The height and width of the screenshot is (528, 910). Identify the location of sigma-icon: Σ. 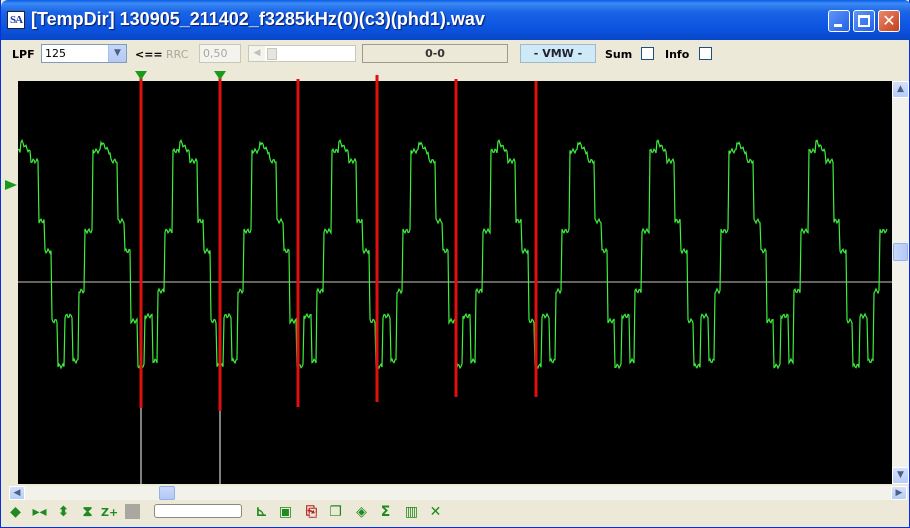
(385, 512).